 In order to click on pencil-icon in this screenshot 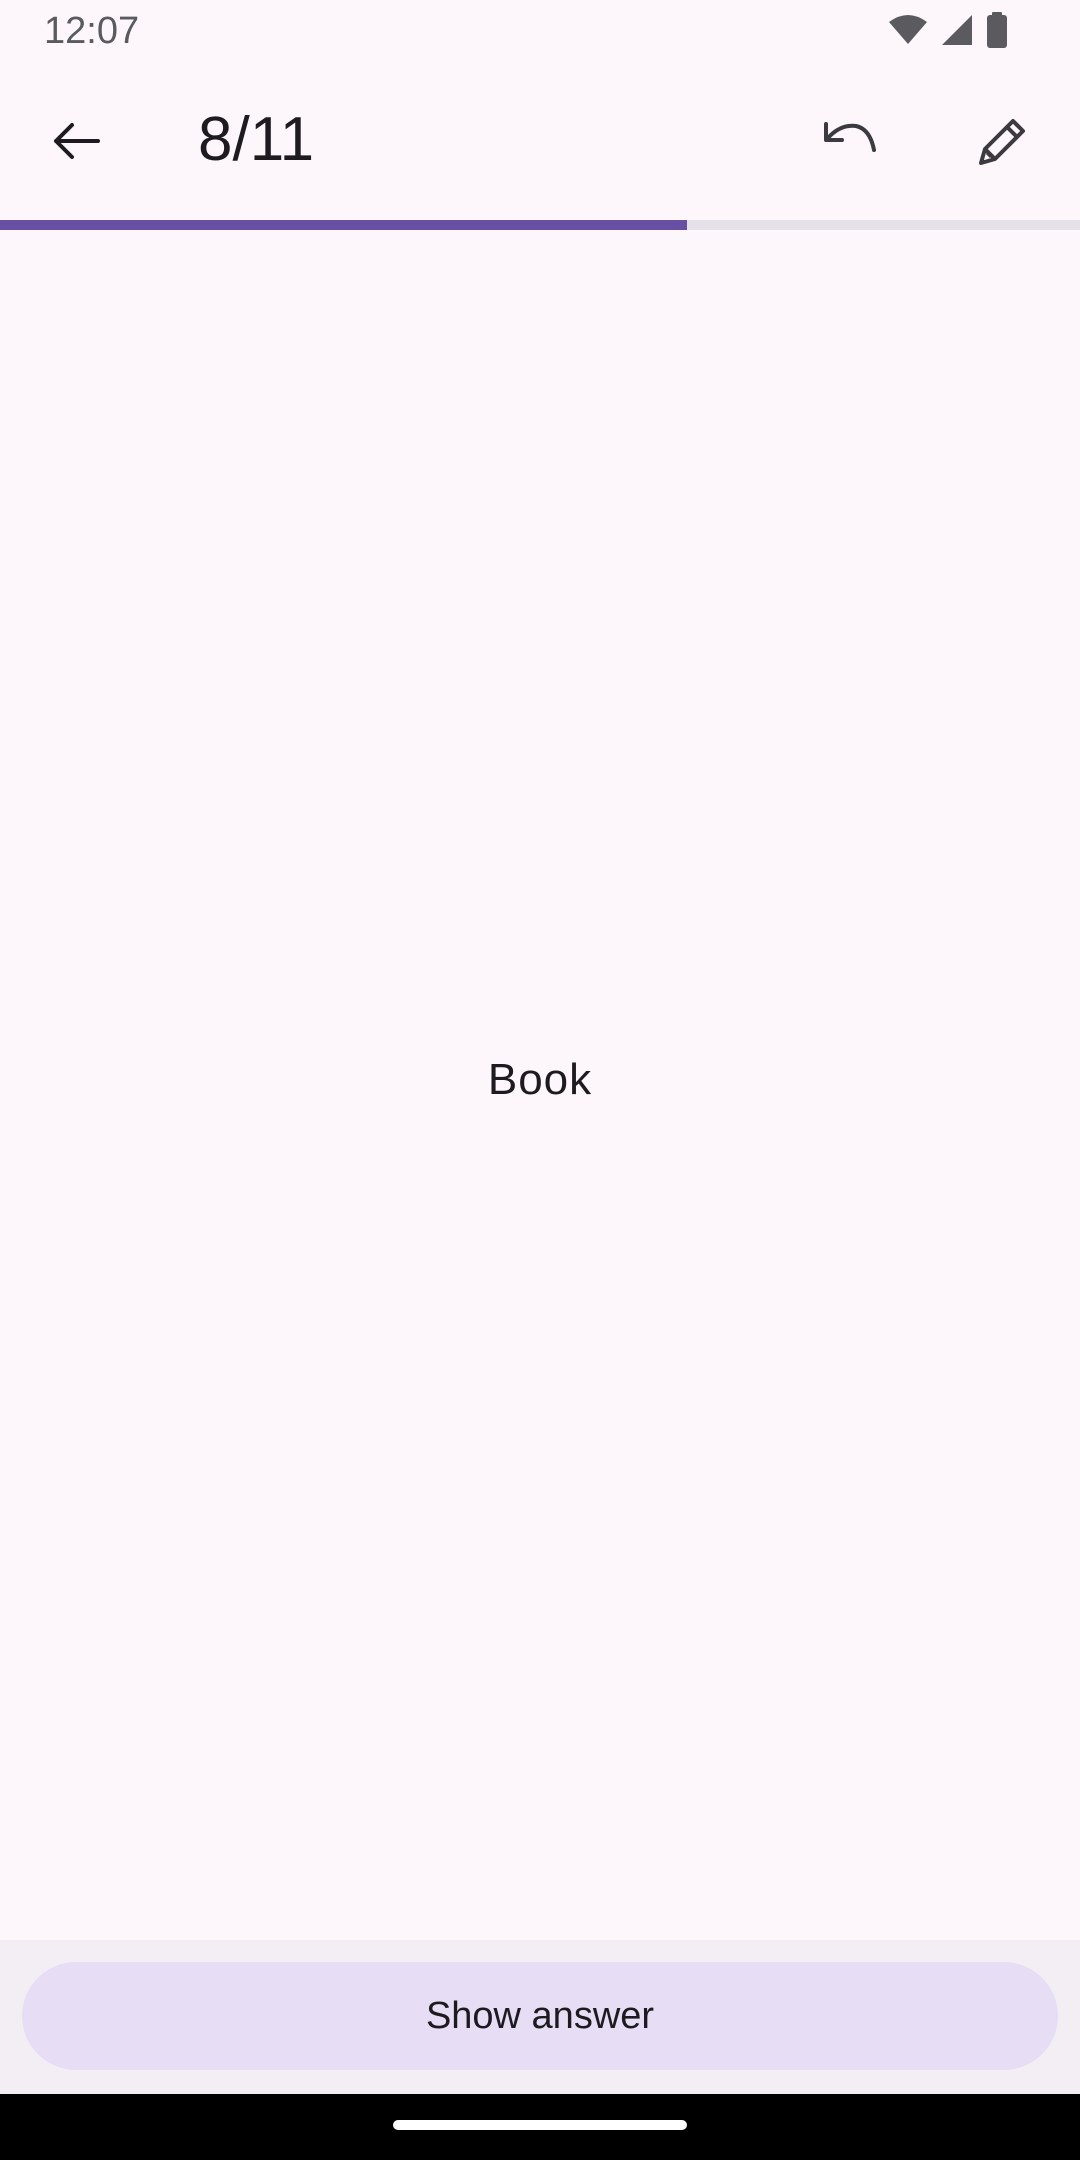, I will do `click(1003, 143)`.